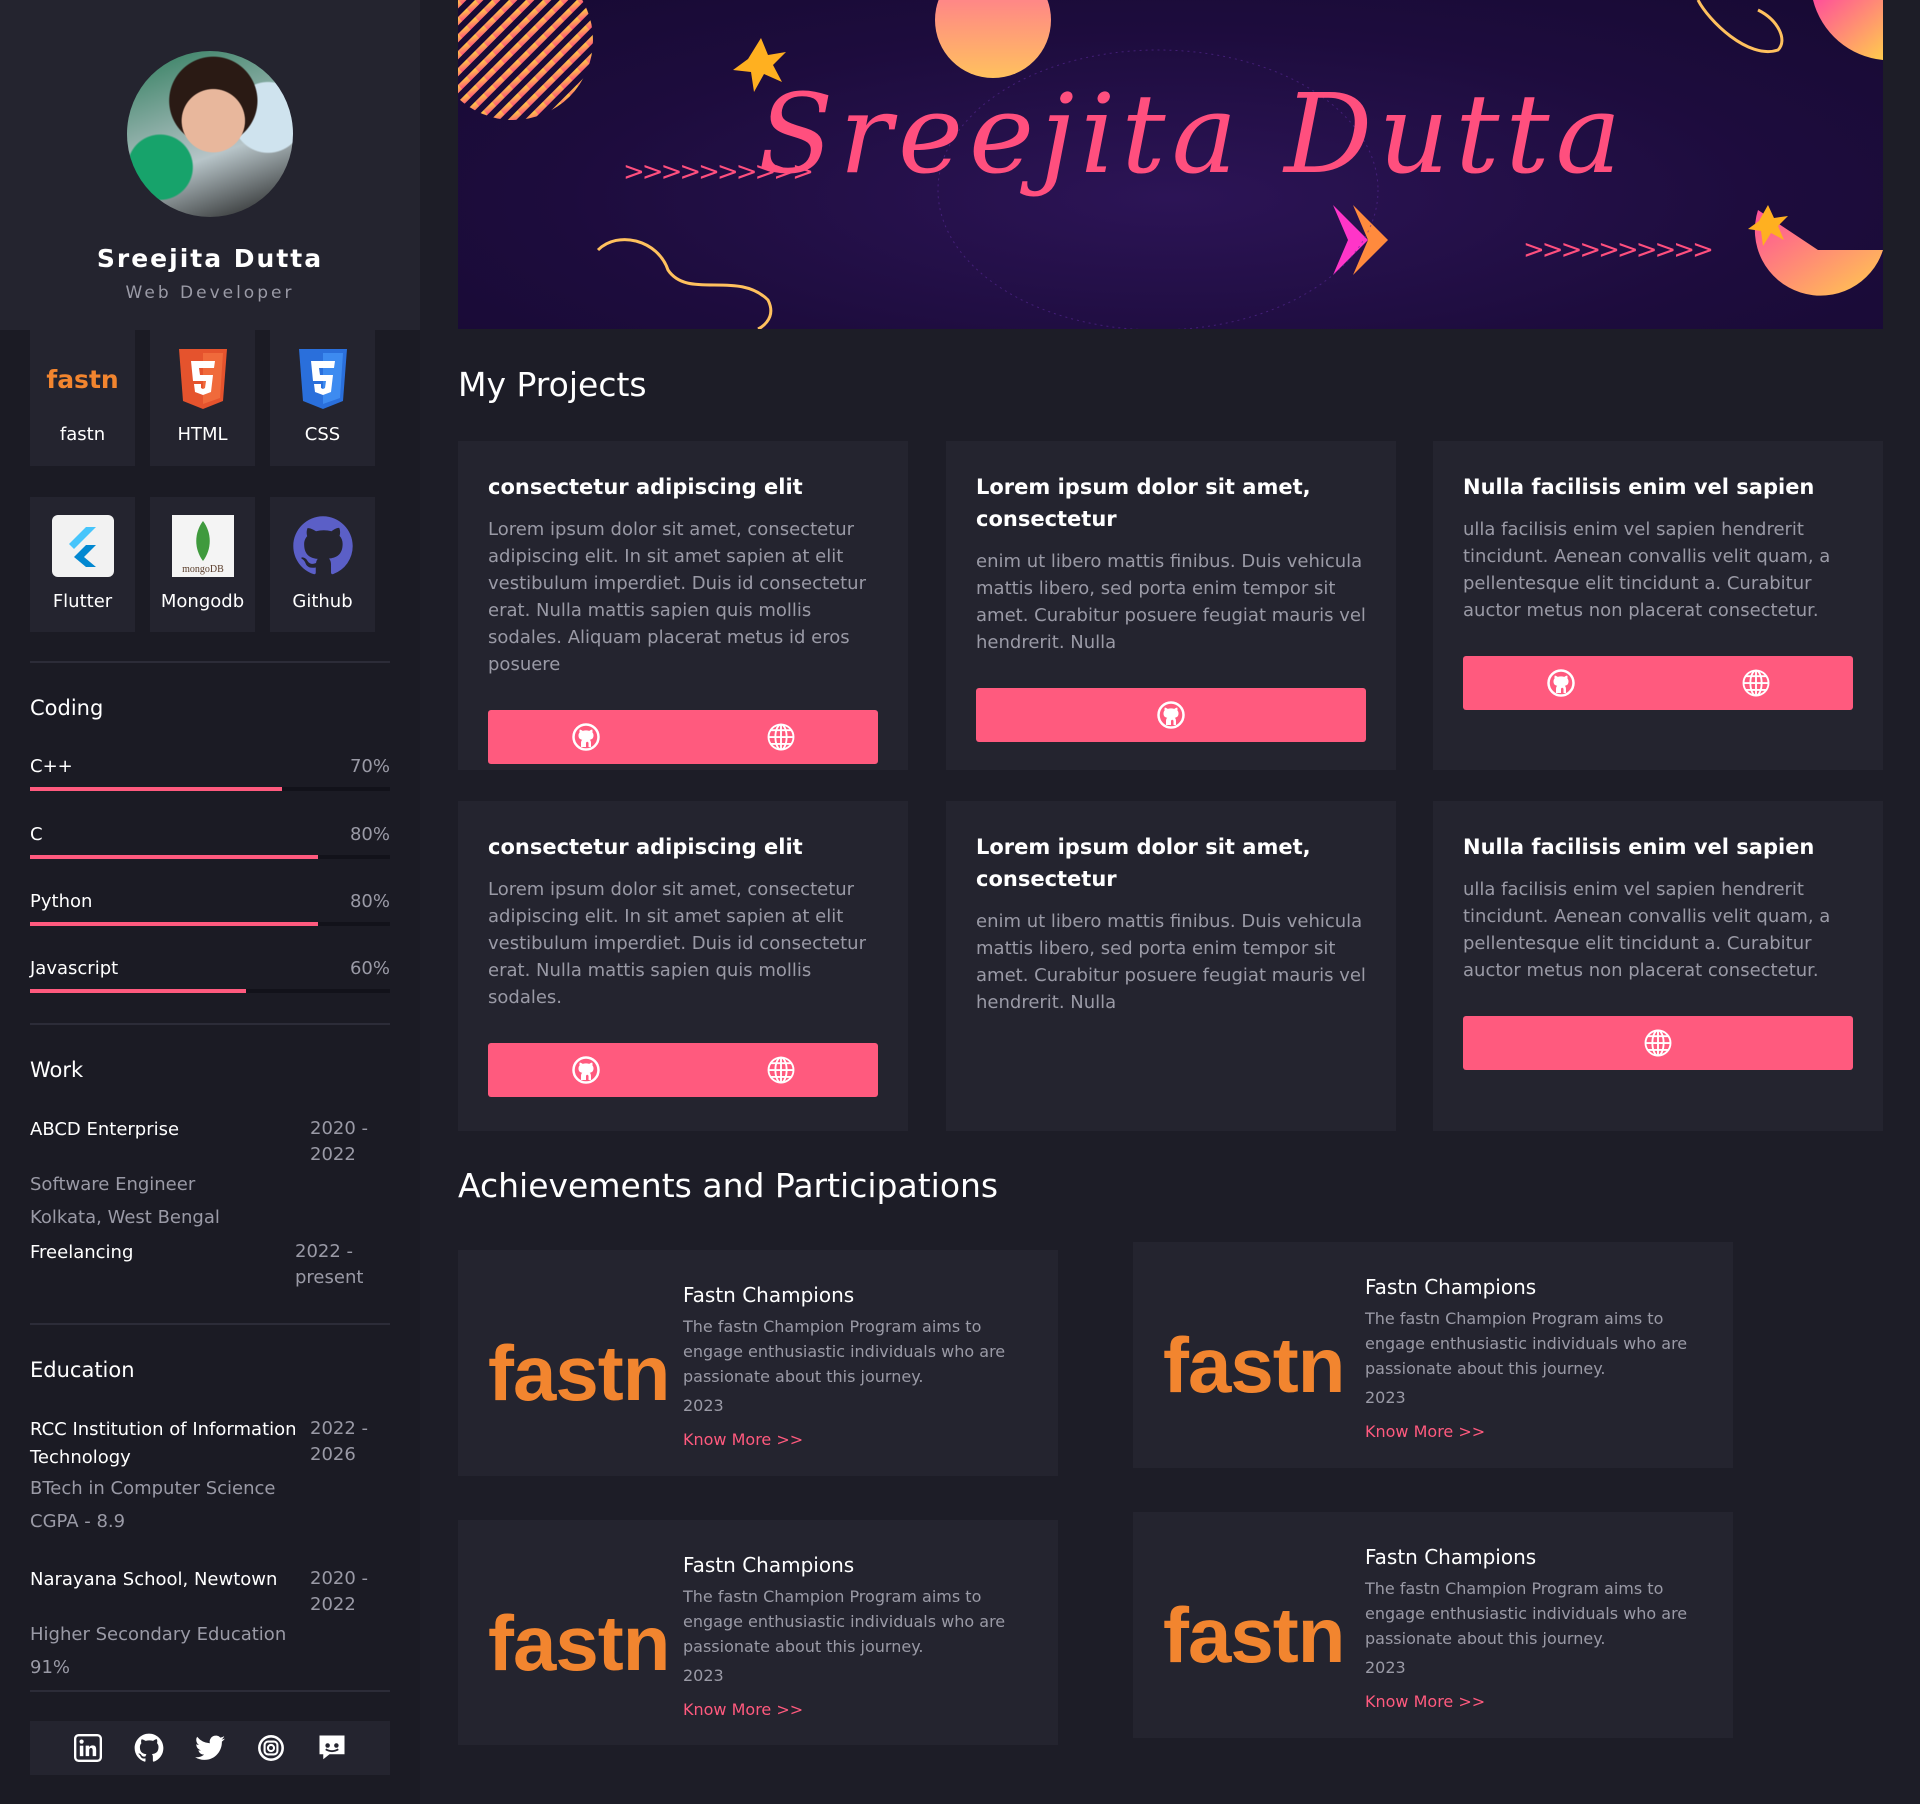  What do you see at coordinates (1193, 134) in the screenshot?
I see `hero-signature: Sreejita Dutta` at bounding box center [1193, 134].